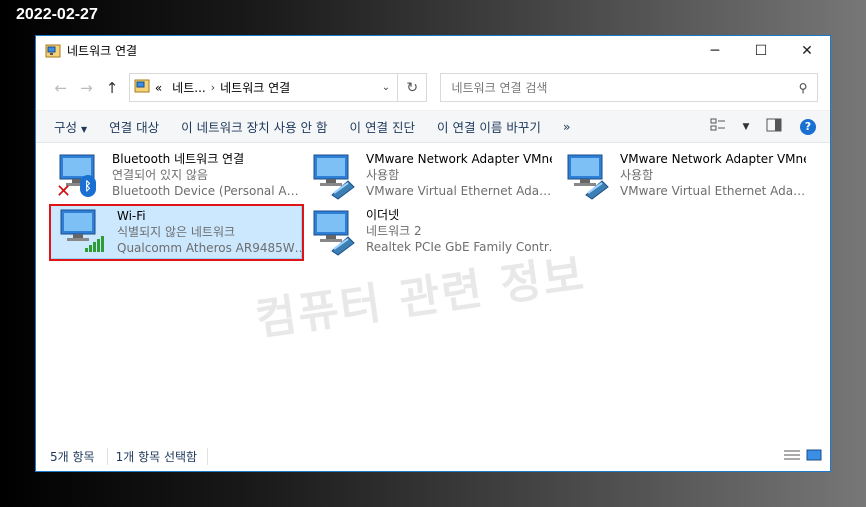 This screenshot has width=866, height=507. Describe the element at coordinates (620, 87) in the screenshot. I see `search-input: 네트워크 연결 검색` at that location.